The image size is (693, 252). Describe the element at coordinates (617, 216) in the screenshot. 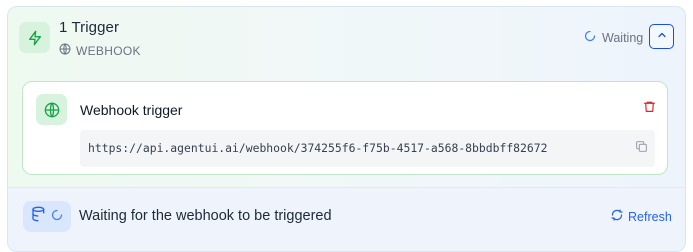

I see `refresh-icon` at that location.